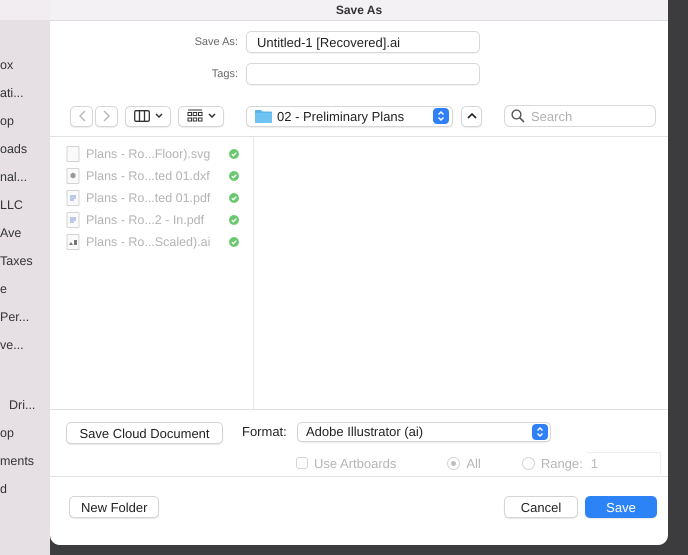  I want to click on sidebar-item: LLC, so click(25, 210).